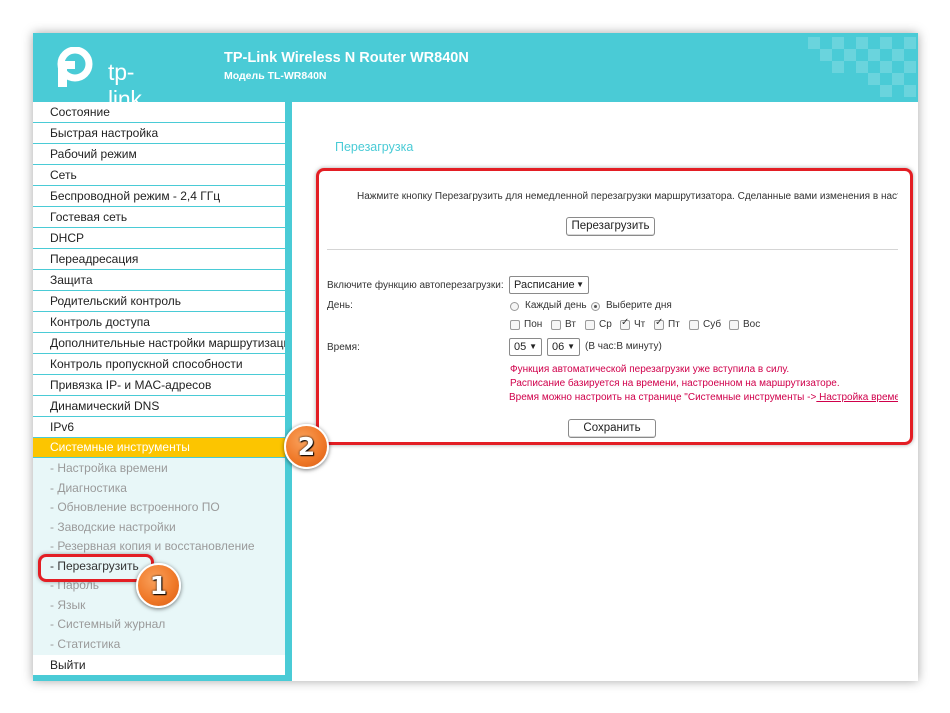 The image size is (950, 713). Describe the element at coordinates (374, 147) in the screenshot. I see `page-title: Перезагрузка` at that location.